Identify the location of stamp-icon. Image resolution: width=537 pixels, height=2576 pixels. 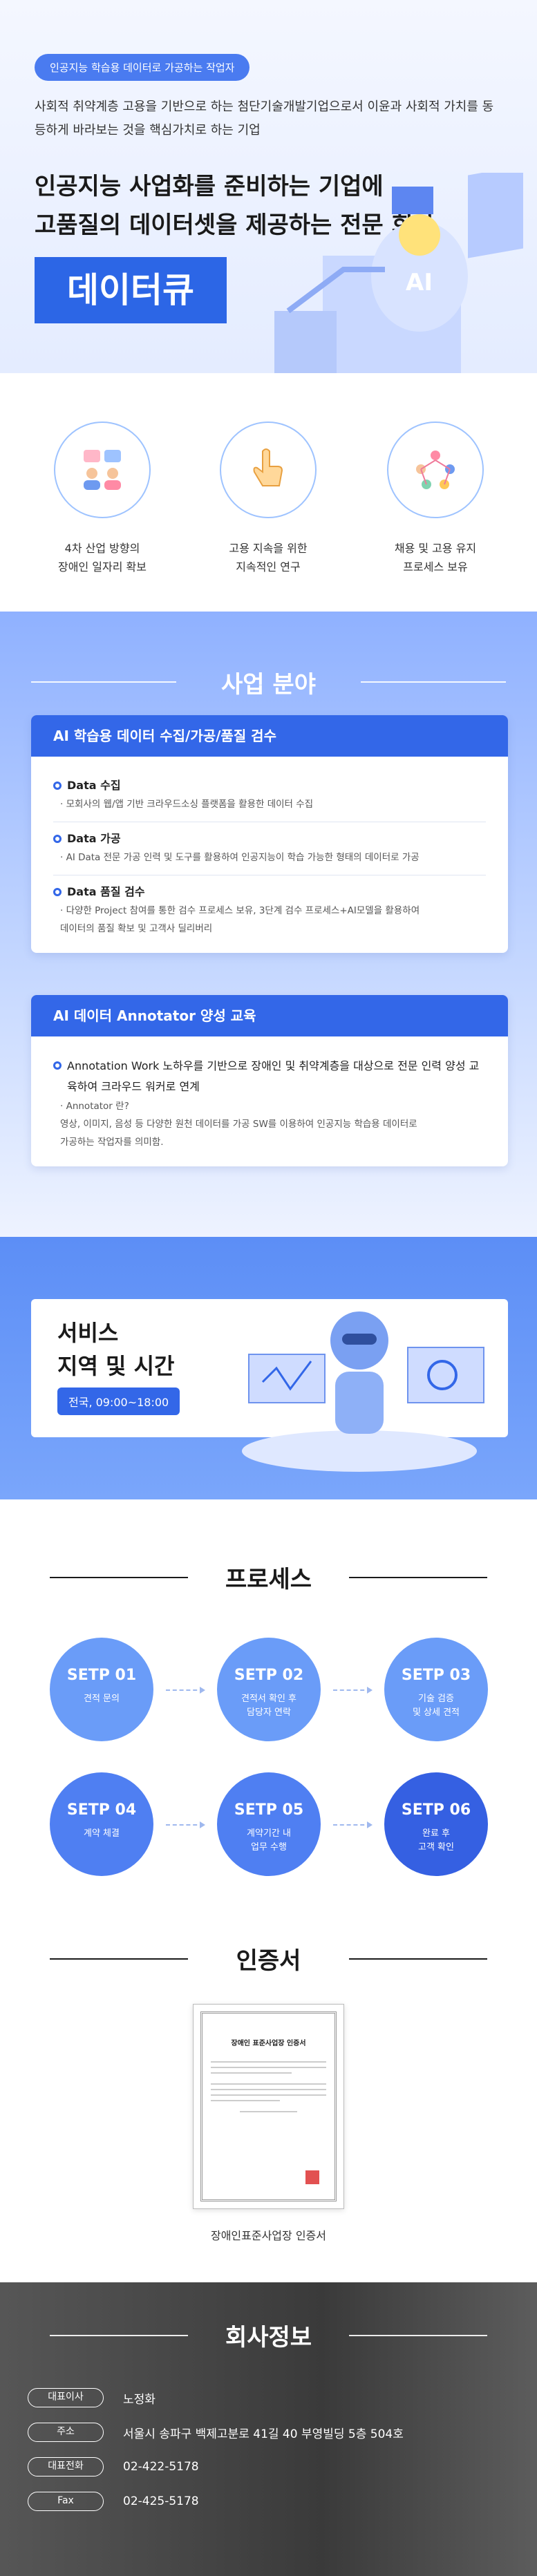
(312, 2177).